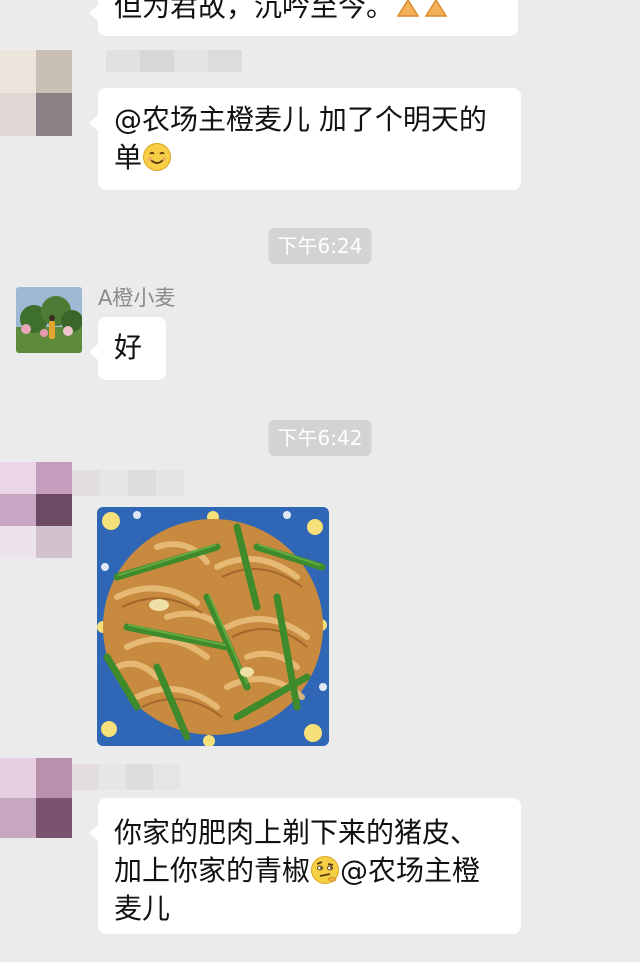 Image resolution: width=640 pixels, height=962 pixels. Describe the element at coordinates (300, 119) in the screenshot. I see `message-line: @农场主橙麦儿 加了个明天的` at that location.